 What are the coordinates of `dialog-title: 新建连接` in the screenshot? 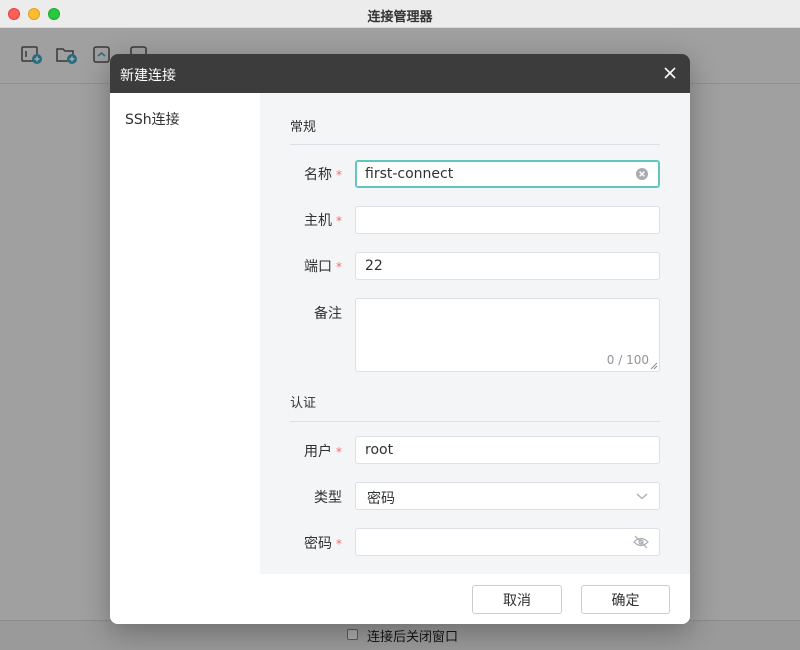 It's located at (148, 76).